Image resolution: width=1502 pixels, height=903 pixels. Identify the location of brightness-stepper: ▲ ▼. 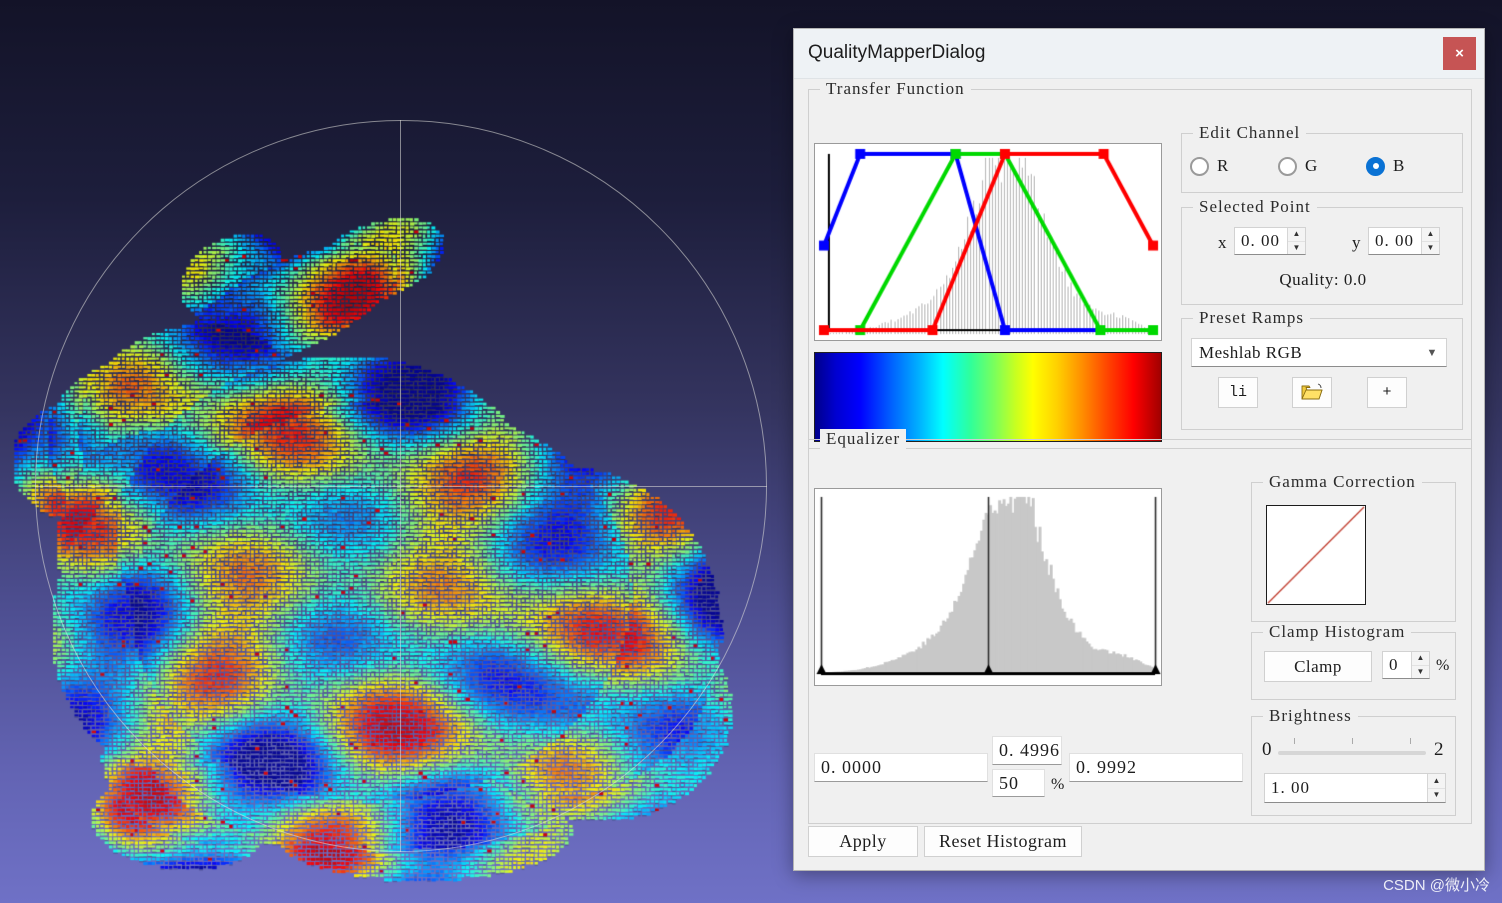
(1436, 788).